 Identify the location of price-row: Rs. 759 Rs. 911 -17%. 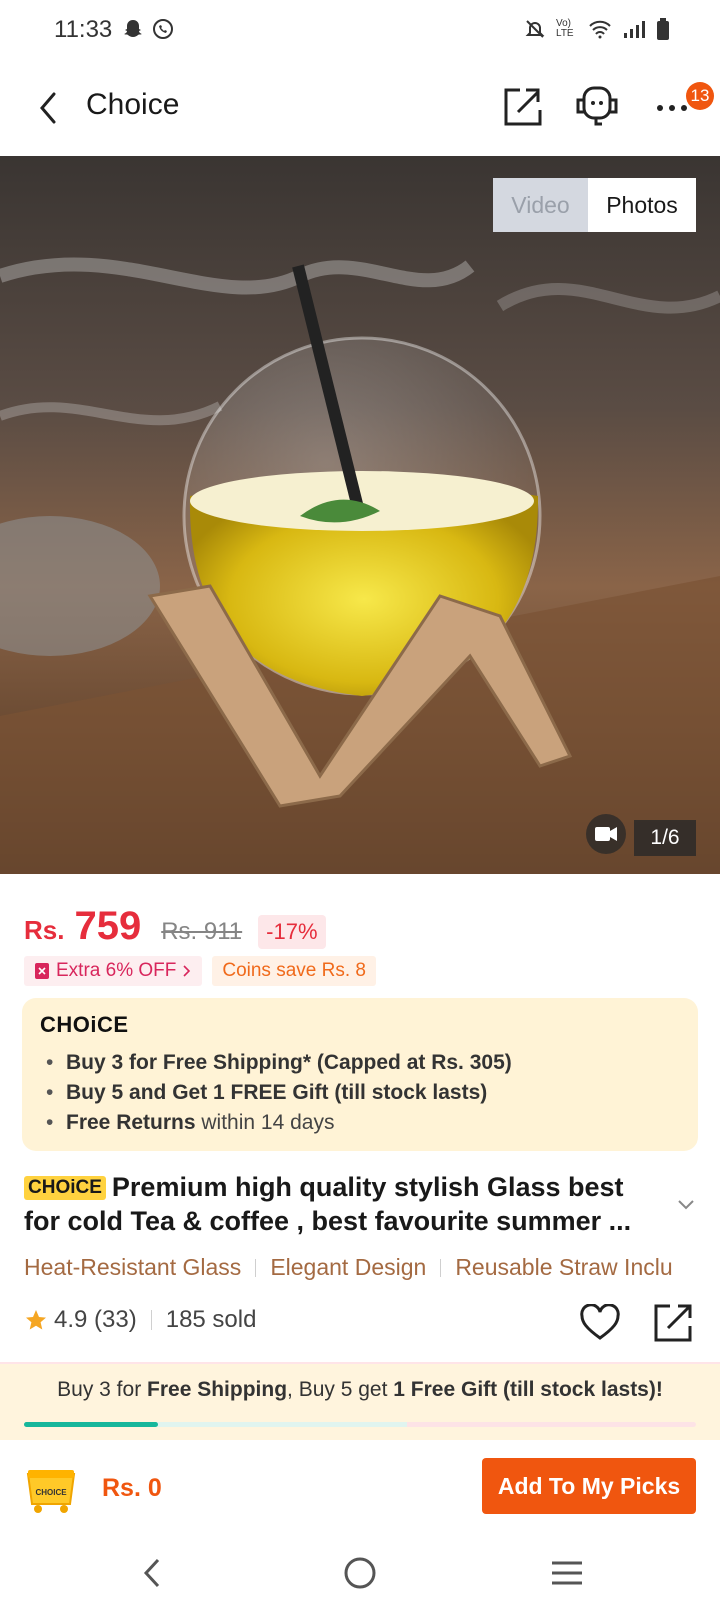
(175, 926).